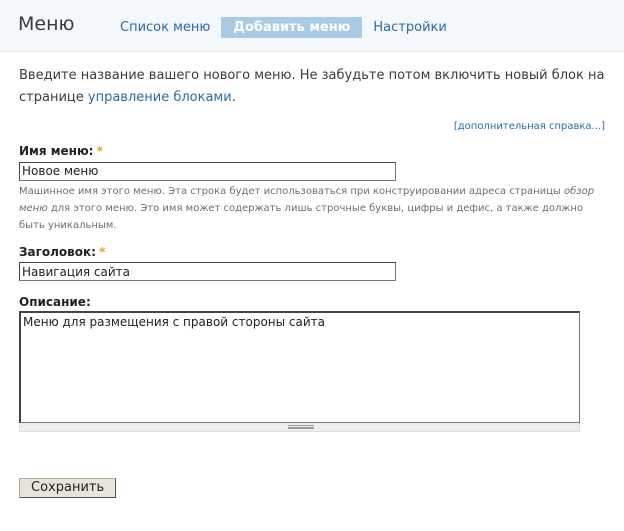  What do you see at coordinates (529, 126) in the screenshot?
I see `more-help-link: [дополнительная справка...]` at bounding box center [529, 126].